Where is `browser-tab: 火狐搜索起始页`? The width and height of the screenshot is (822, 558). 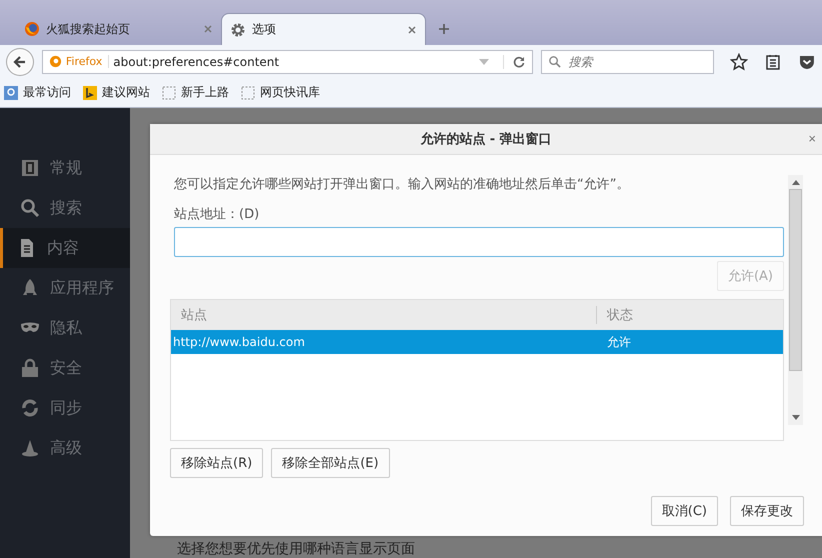
browser-tab: 火狐搜索起始页 is located at coordinates (118, 29).